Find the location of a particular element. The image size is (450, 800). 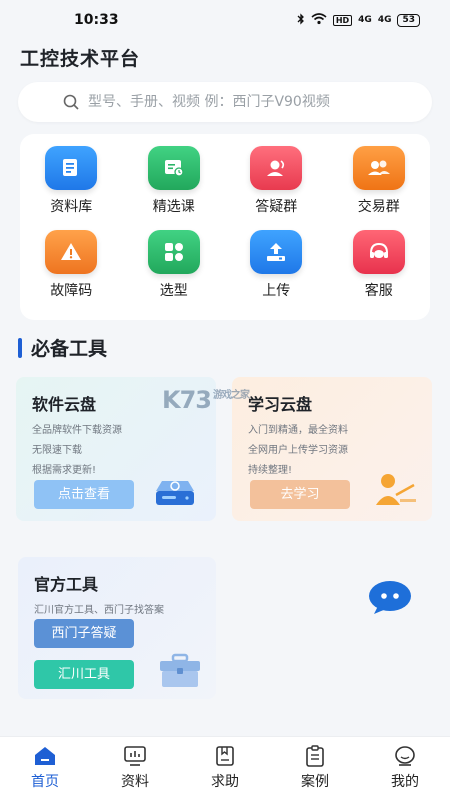

bottom-tab-bar: 首页 资料 求助 案例 我的 is located at coordinates (225, 768).